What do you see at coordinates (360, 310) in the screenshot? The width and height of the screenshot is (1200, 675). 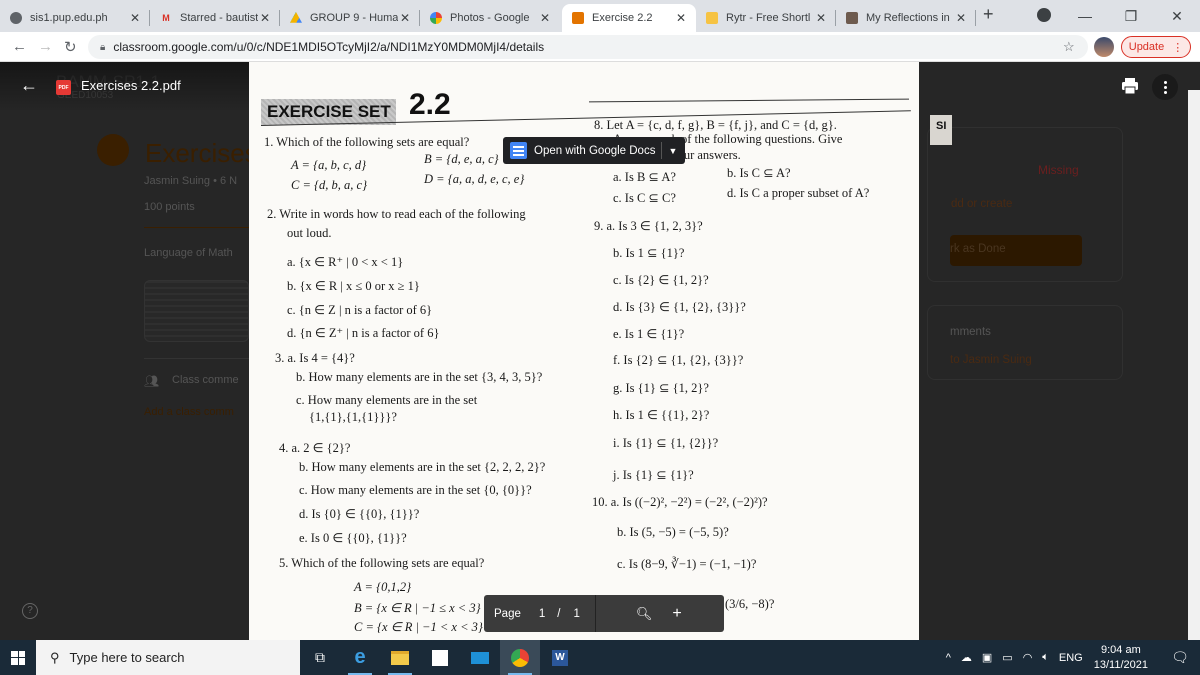 I see `question-2c: c. {n ∈ Z | n is a factor of 6}` at bounding box center [360, 310].